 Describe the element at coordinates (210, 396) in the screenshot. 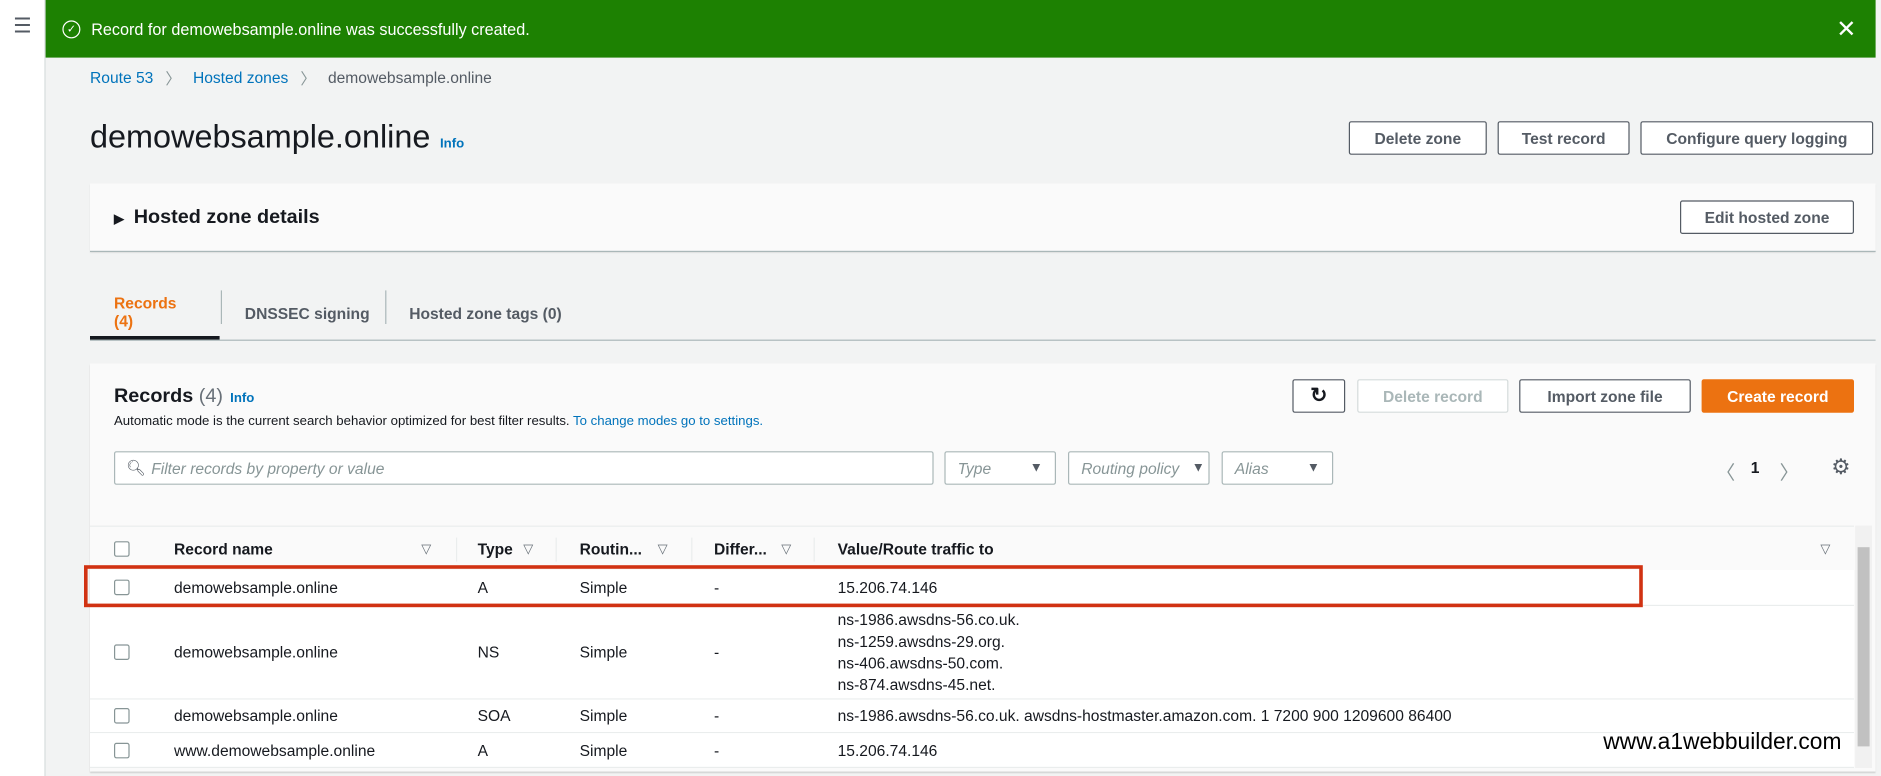

I see `records-count: (4)` at that location.